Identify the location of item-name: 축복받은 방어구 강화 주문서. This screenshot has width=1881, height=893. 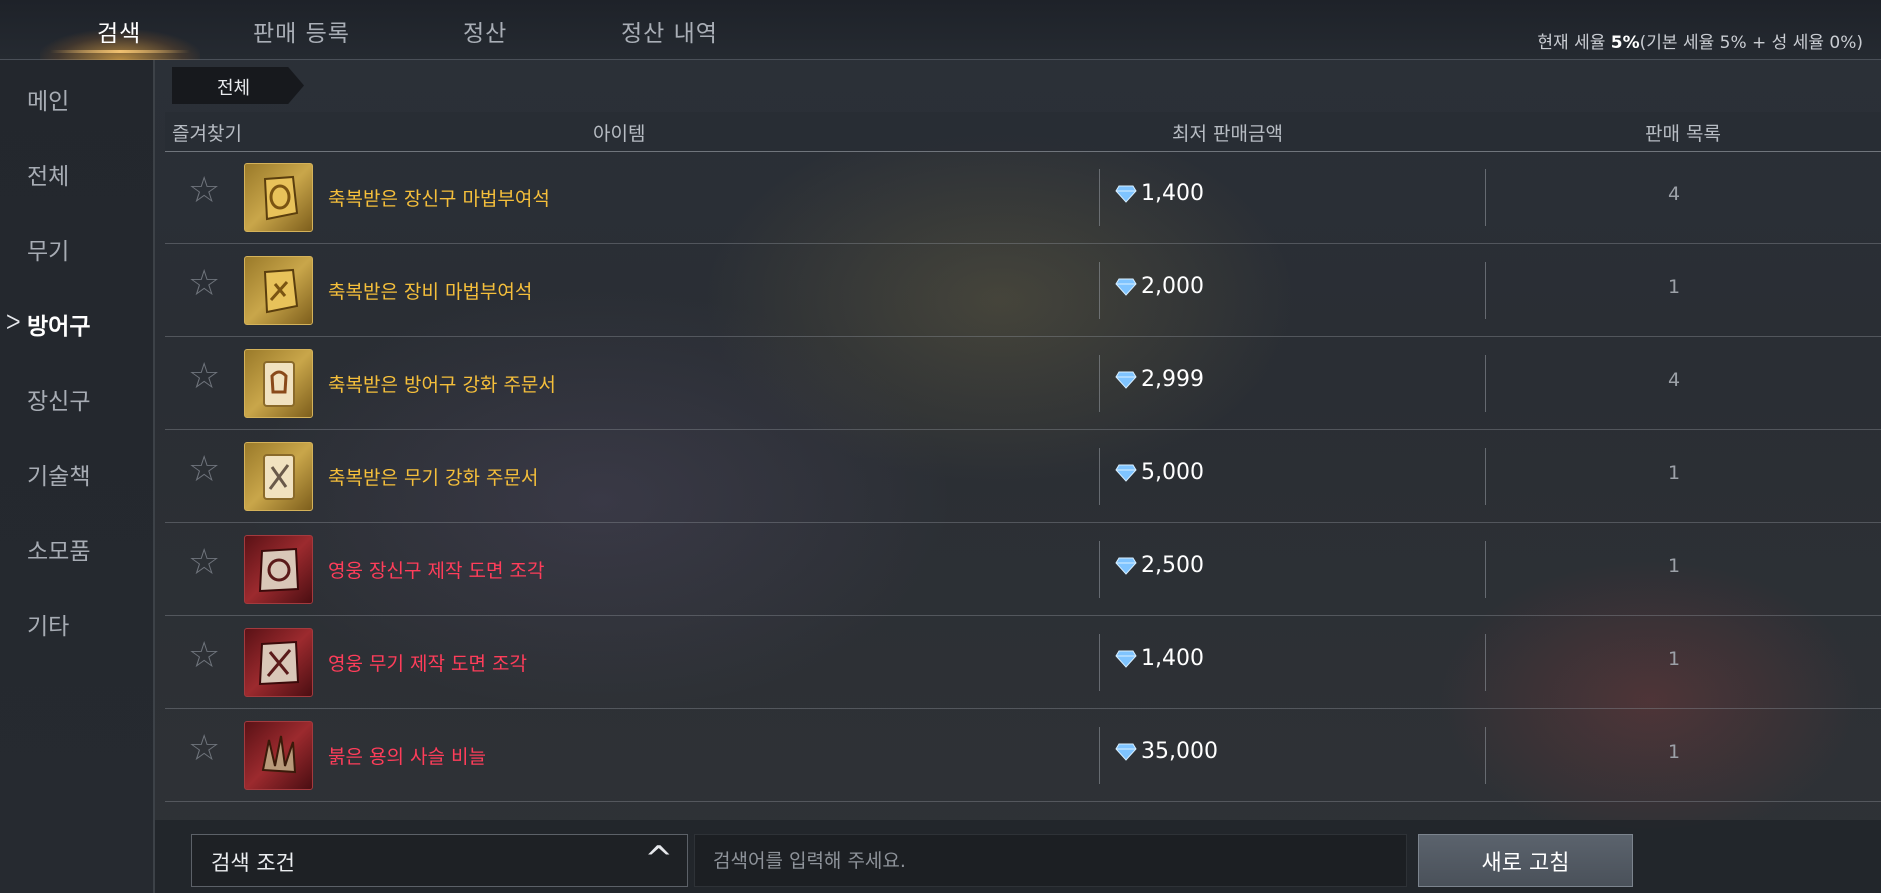
(442, 385).